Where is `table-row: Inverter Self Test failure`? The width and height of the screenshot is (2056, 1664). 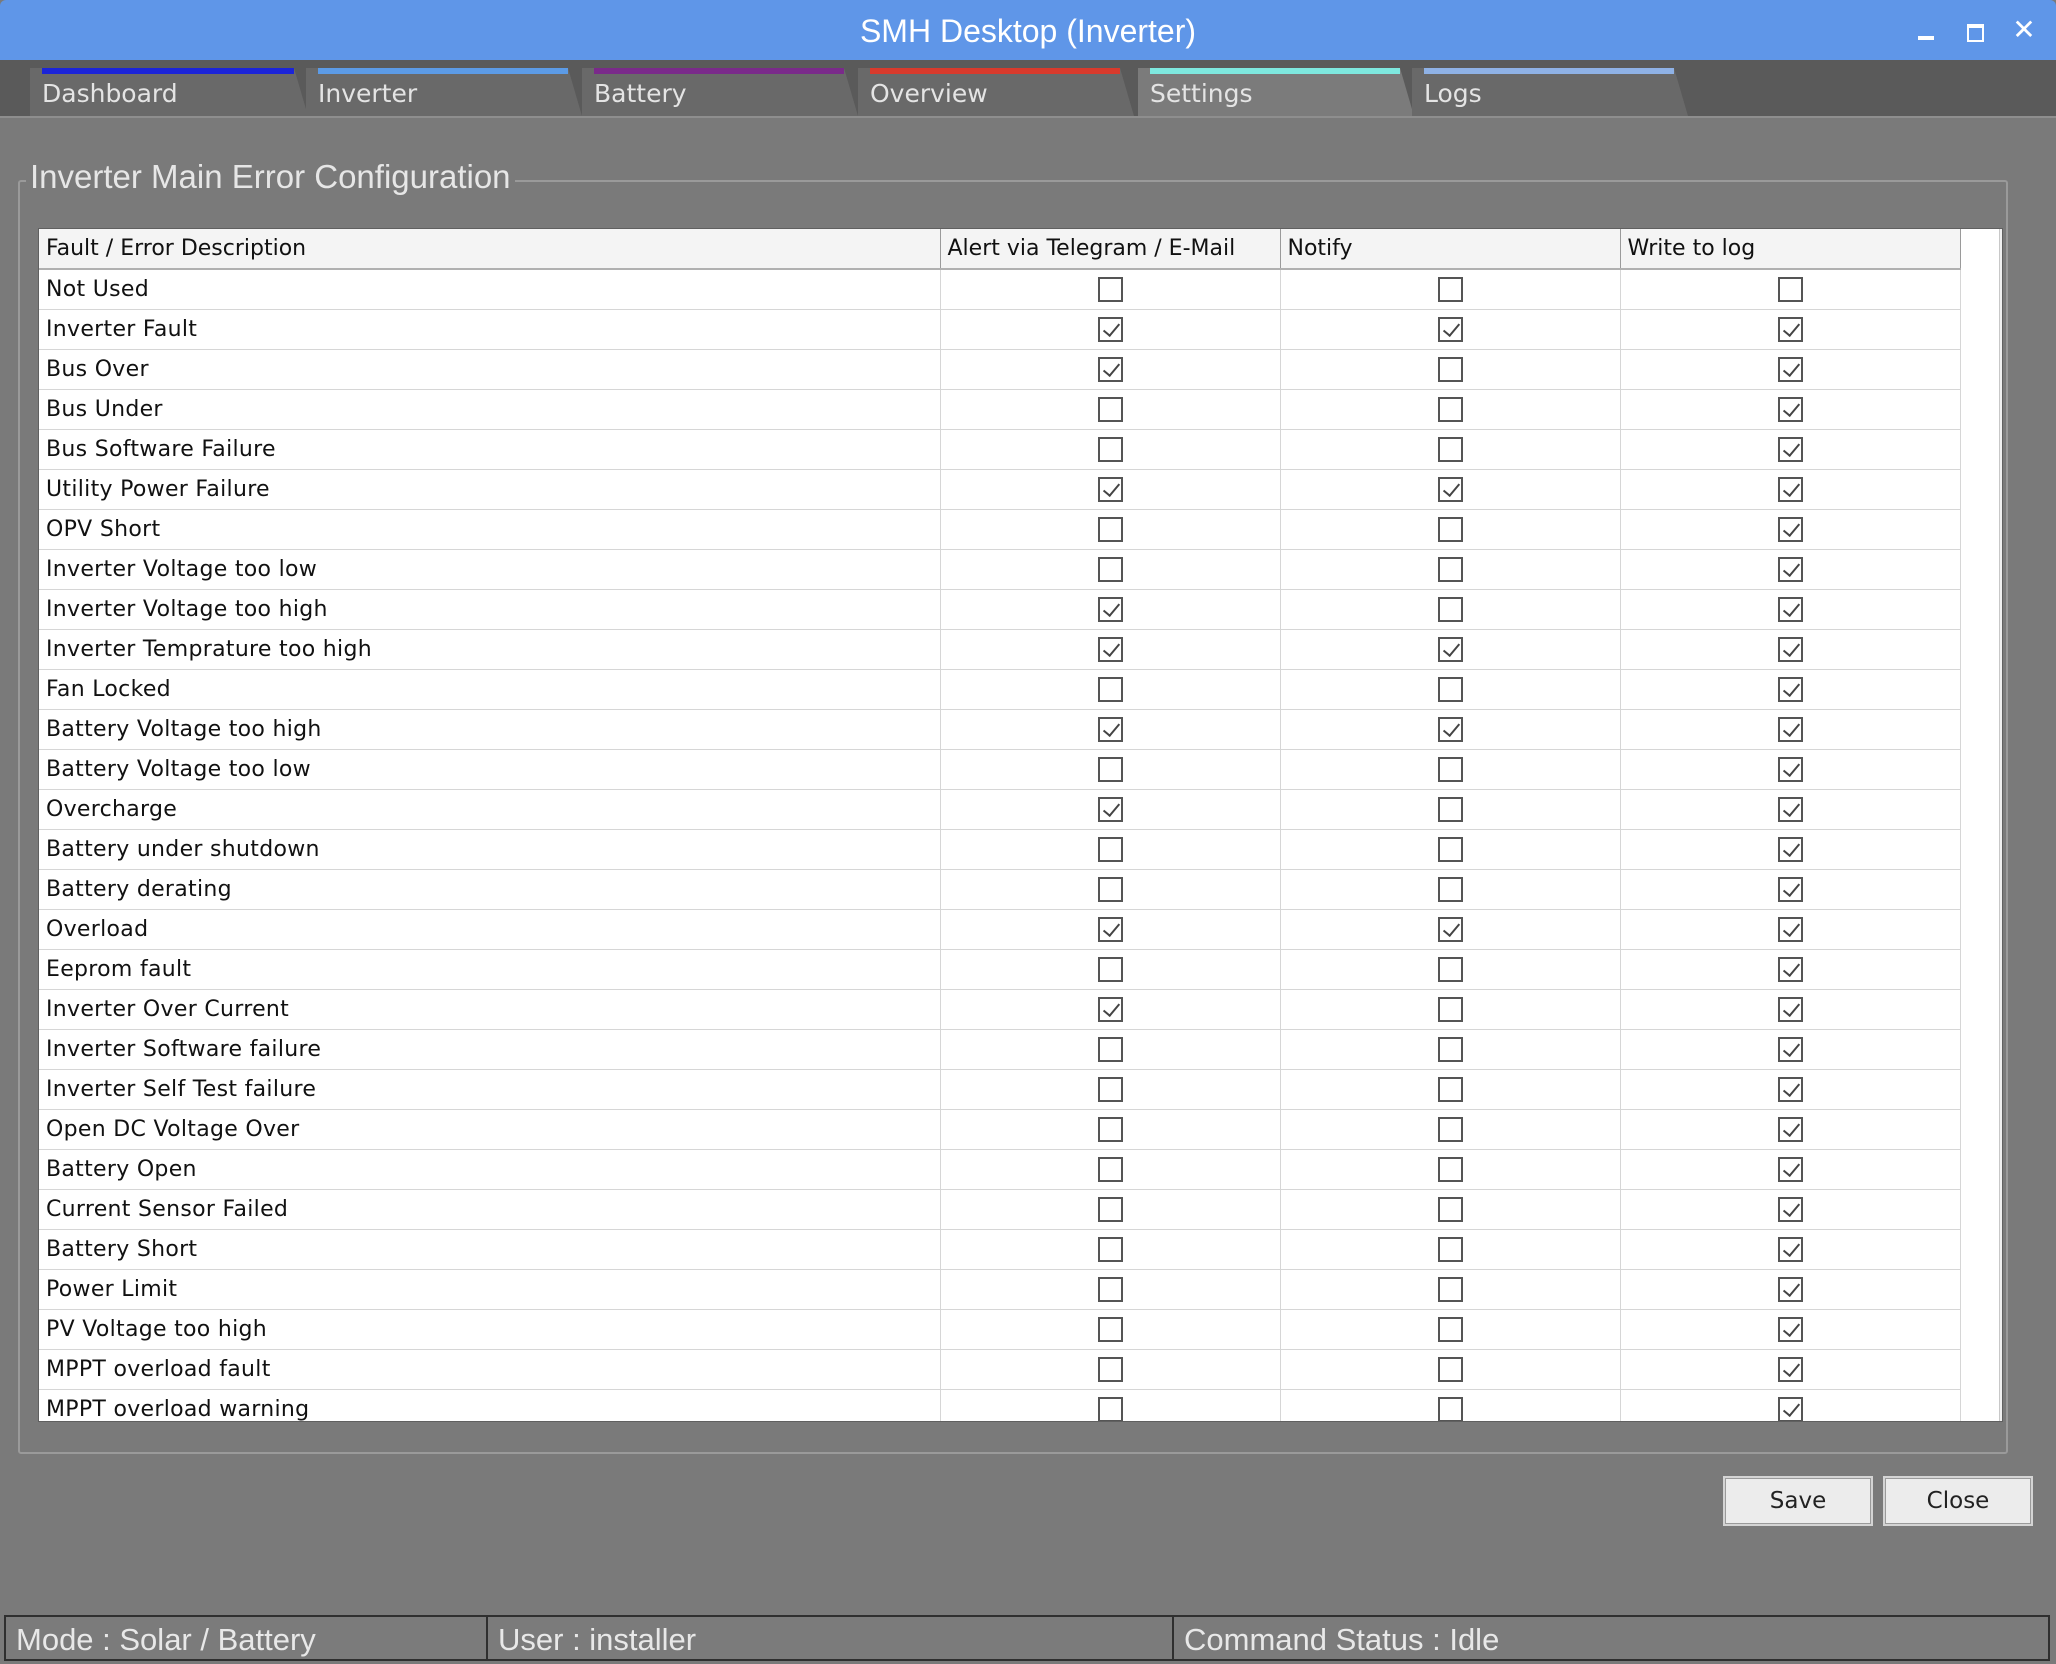
table-row: Inverter Self Test failure is located at coordinates (1000, 1089).